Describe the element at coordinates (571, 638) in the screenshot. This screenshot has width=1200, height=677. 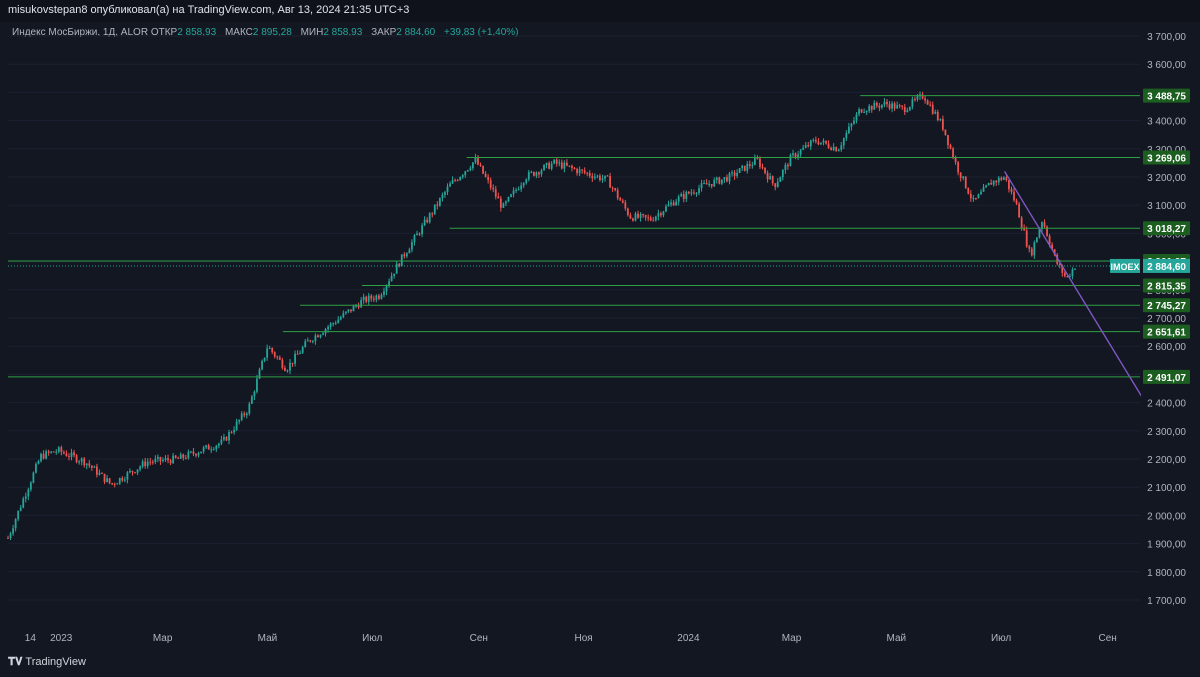
I see `time-axis: 14 2023 Мар Май Июл Сен Ноя 2024 Мар Май Июл Сен` at that location.